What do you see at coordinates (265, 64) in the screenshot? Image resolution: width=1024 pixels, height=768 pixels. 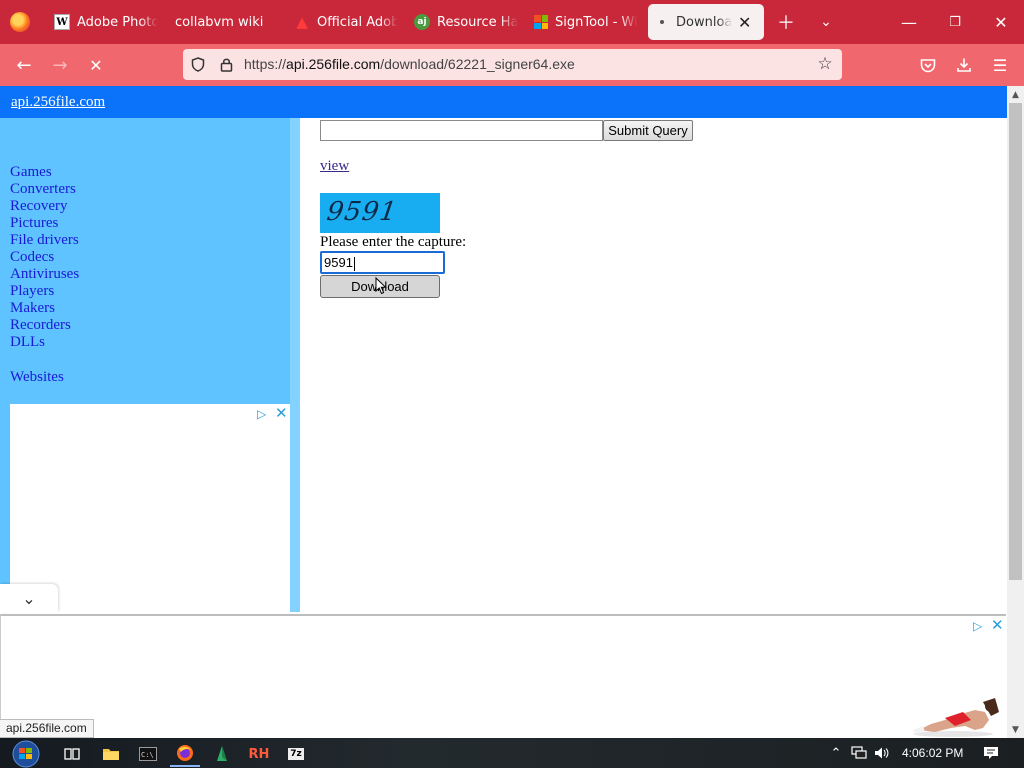 I see `url-scheme: https://` at bounding box center [265, 64].